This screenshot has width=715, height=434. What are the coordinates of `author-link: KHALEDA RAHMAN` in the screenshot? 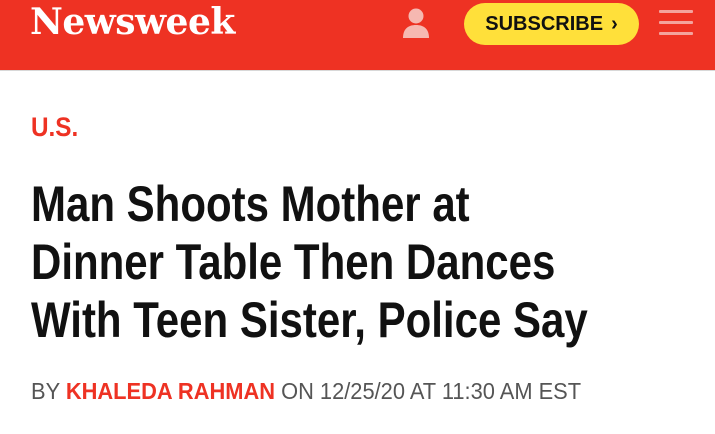 It's located at (170, 391).